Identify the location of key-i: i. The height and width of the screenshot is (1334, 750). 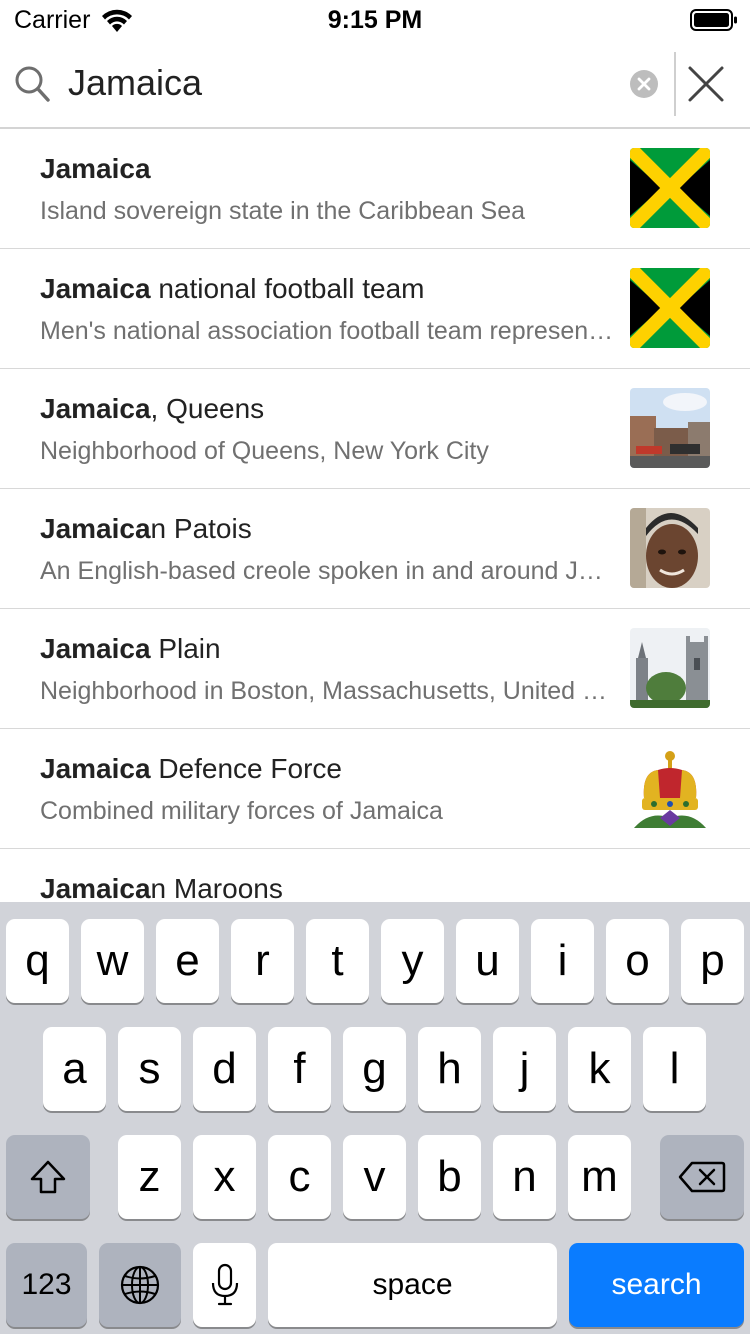
(562, 961).